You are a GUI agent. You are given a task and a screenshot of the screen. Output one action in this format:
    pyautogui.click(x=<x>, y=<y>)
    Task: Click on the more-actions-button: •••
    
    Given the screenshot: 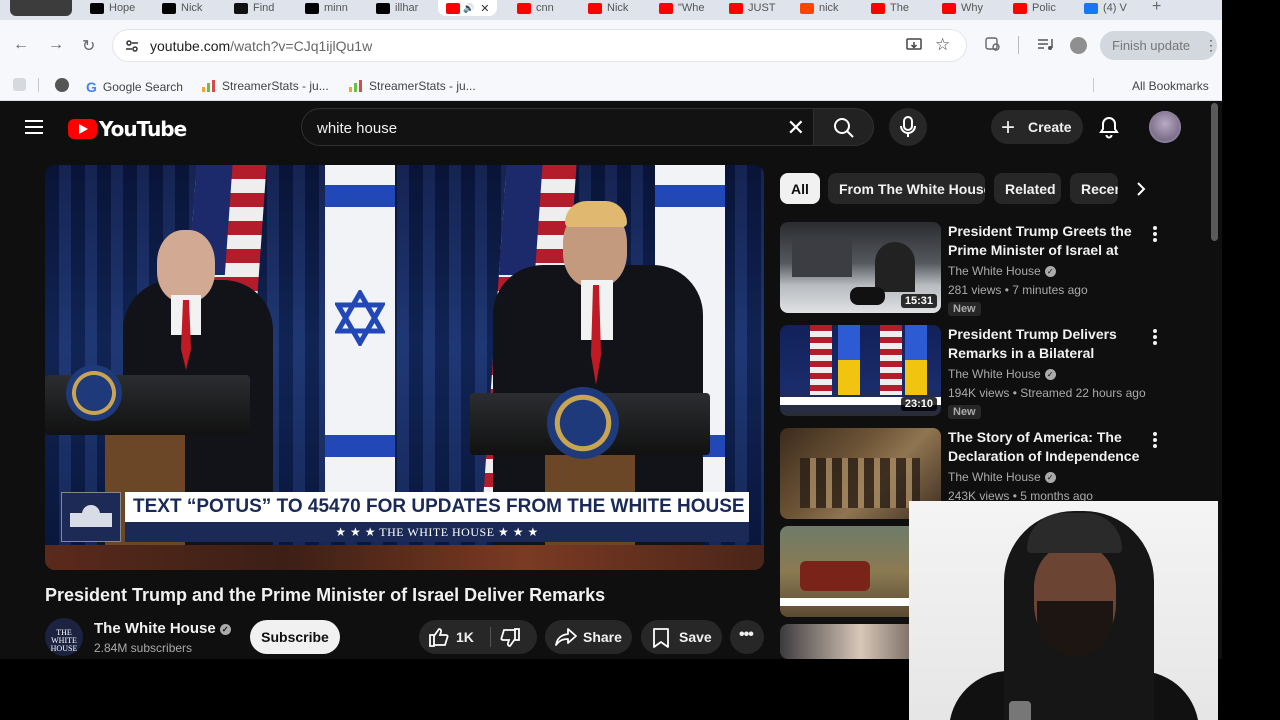 What is the action you would take?
    pyautogui.click(x=747, y=637)
    